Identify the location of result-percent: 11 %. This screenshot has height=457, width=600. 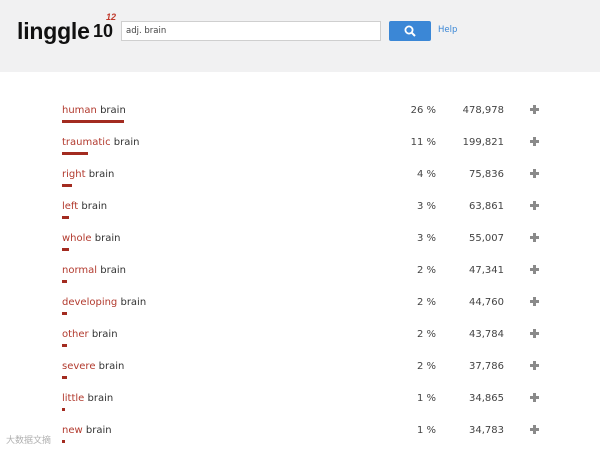
(423, 142).